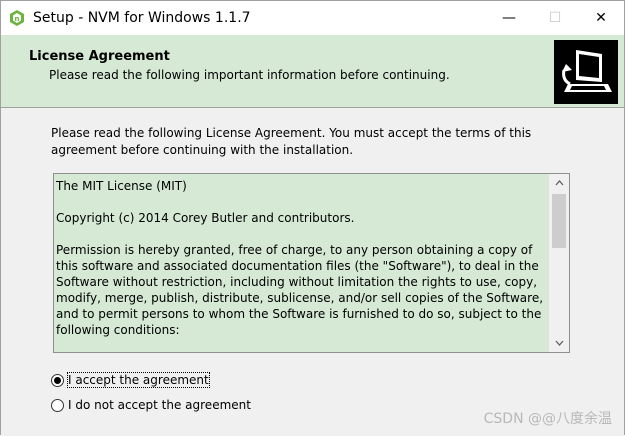 This screenshot has width=625, height=436. I want to click on svg-text: n, so click(17, 19).